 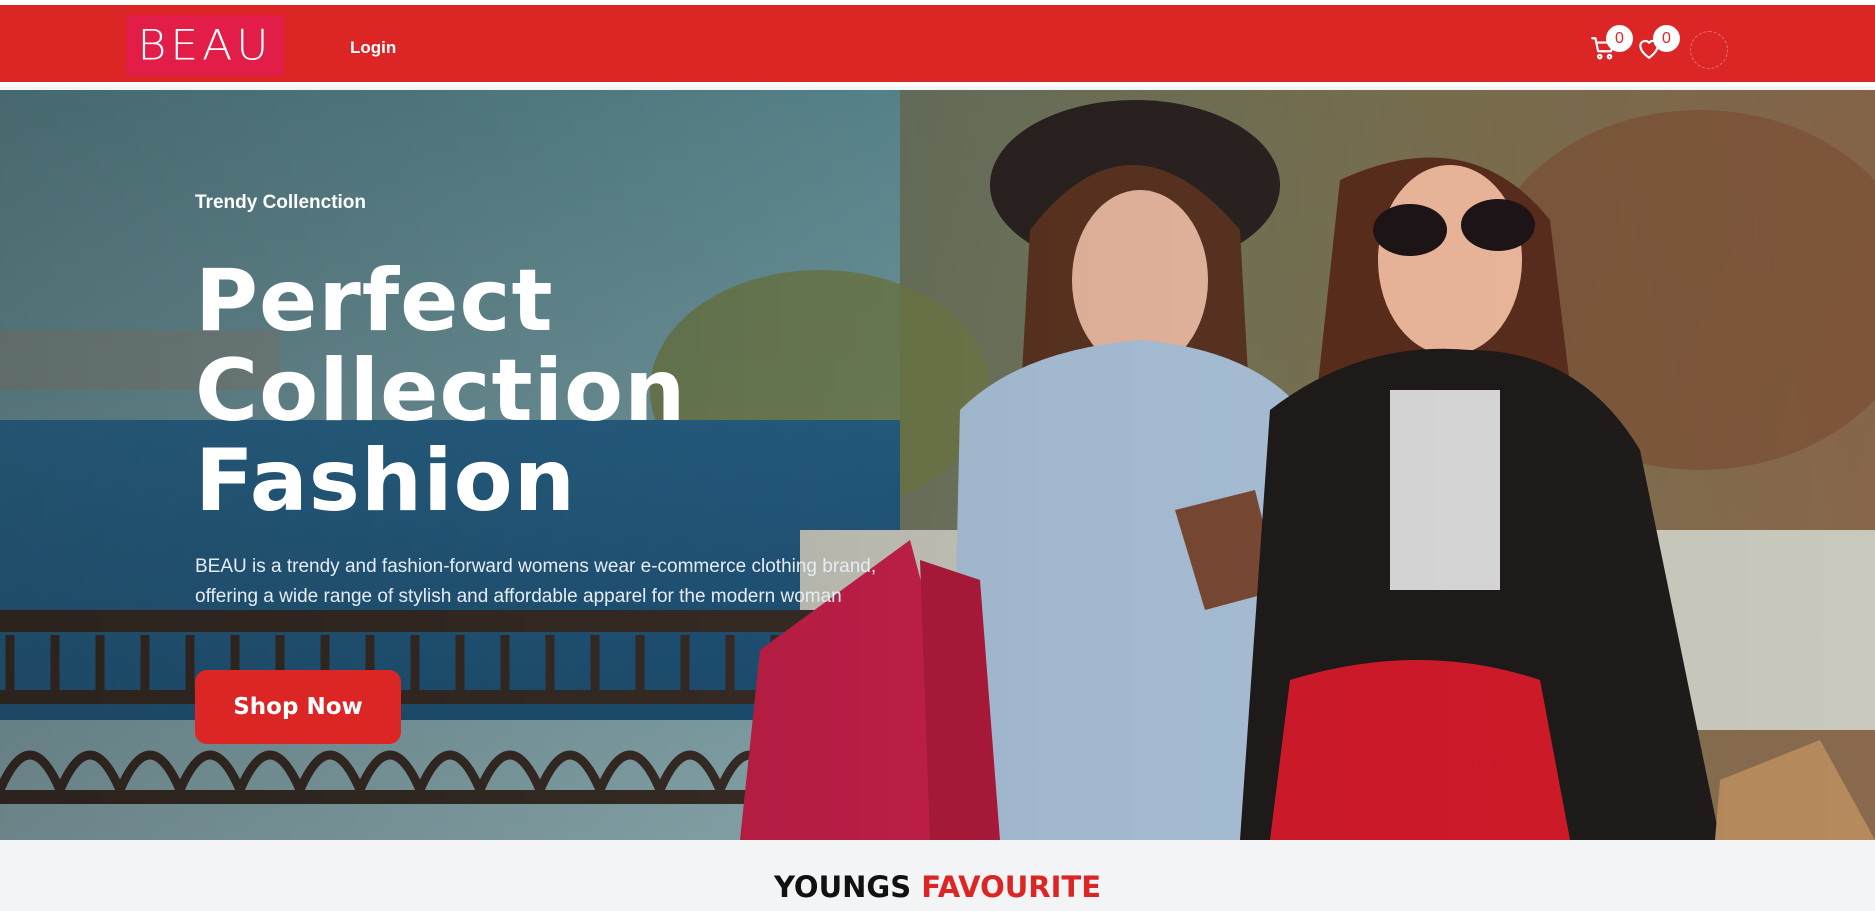 What do you see at coordinates (373, 48) in the screenshot?
I see `login-link: Login` at bounding box center [373, 48].